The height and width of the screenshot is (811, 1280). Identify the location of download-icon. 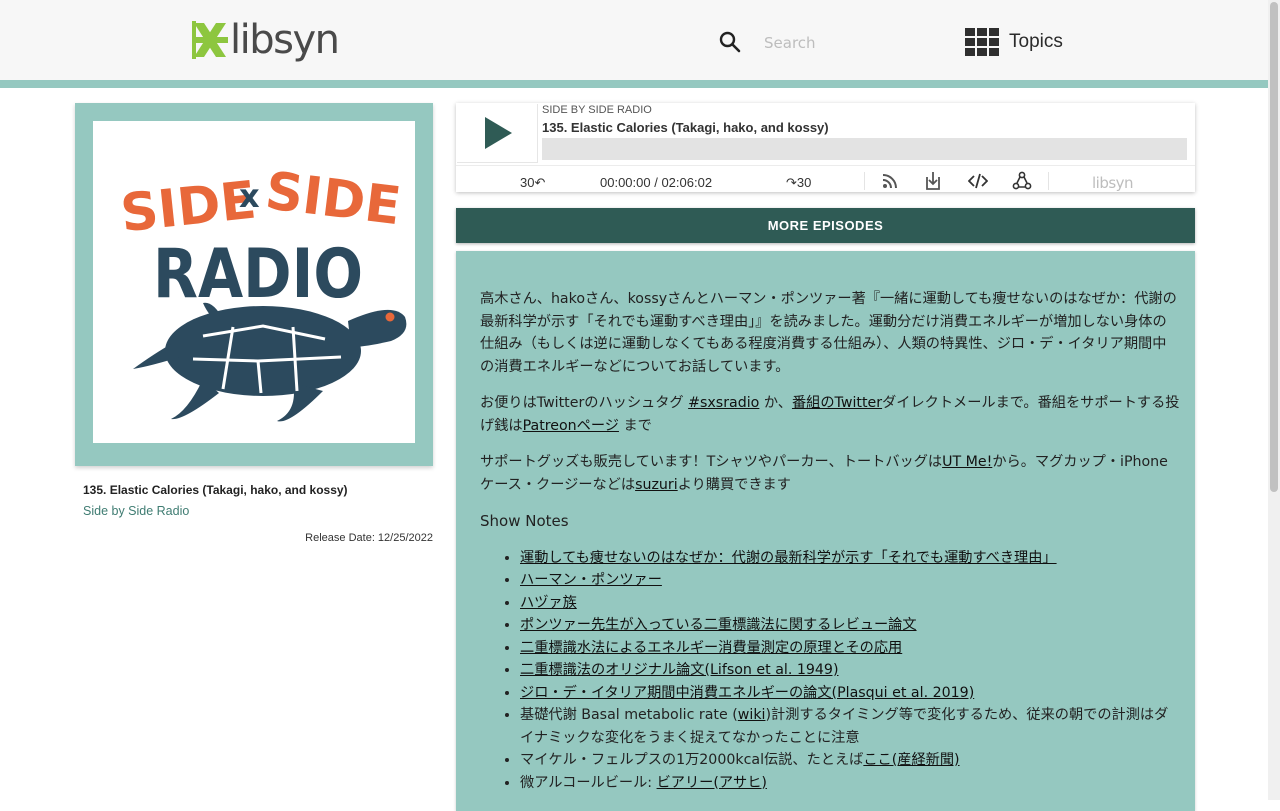
(933, 181).